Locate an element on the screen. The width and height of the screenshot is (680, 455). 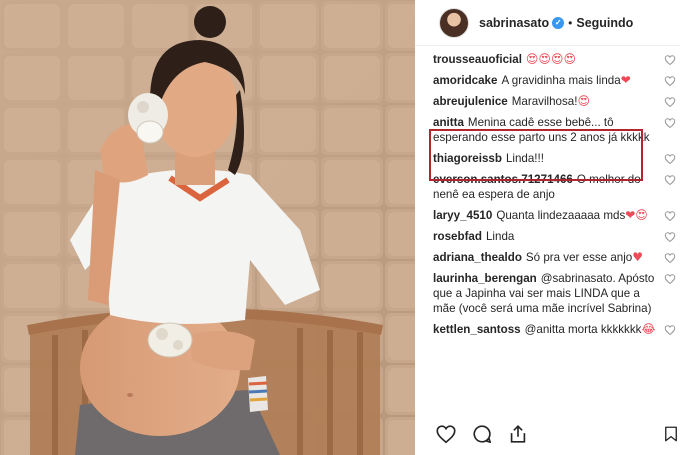
comment-item: rosebfad Linda is located at coordinates (547, 236).